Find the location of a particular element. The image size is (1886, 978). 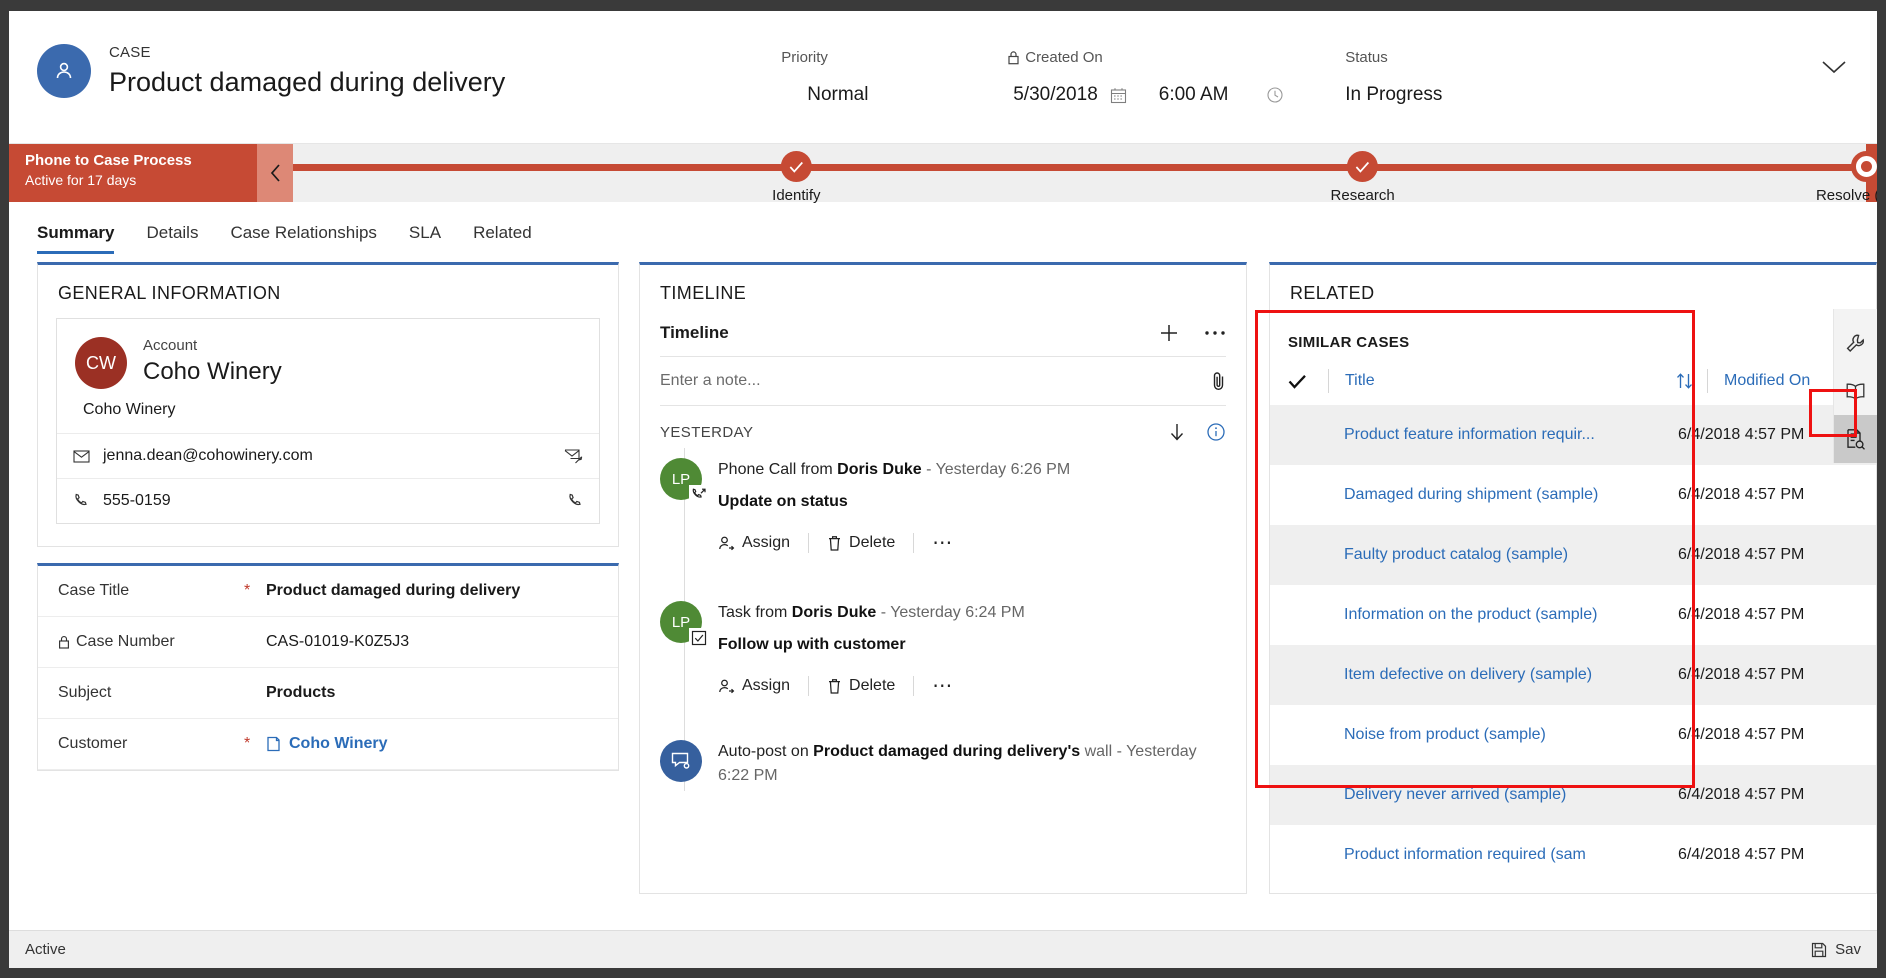

send-email-icon is located at coordinates (573, 456).